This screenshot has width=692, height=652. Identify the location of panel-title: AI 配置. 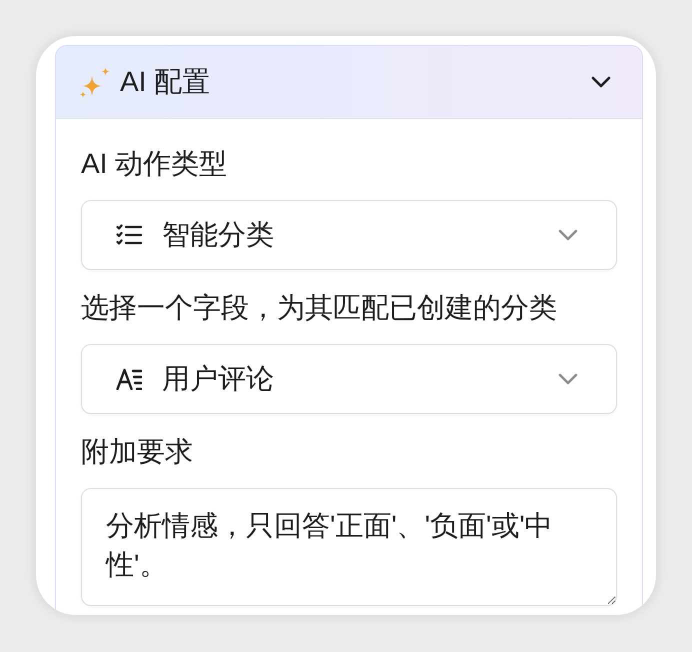
(165, 82).